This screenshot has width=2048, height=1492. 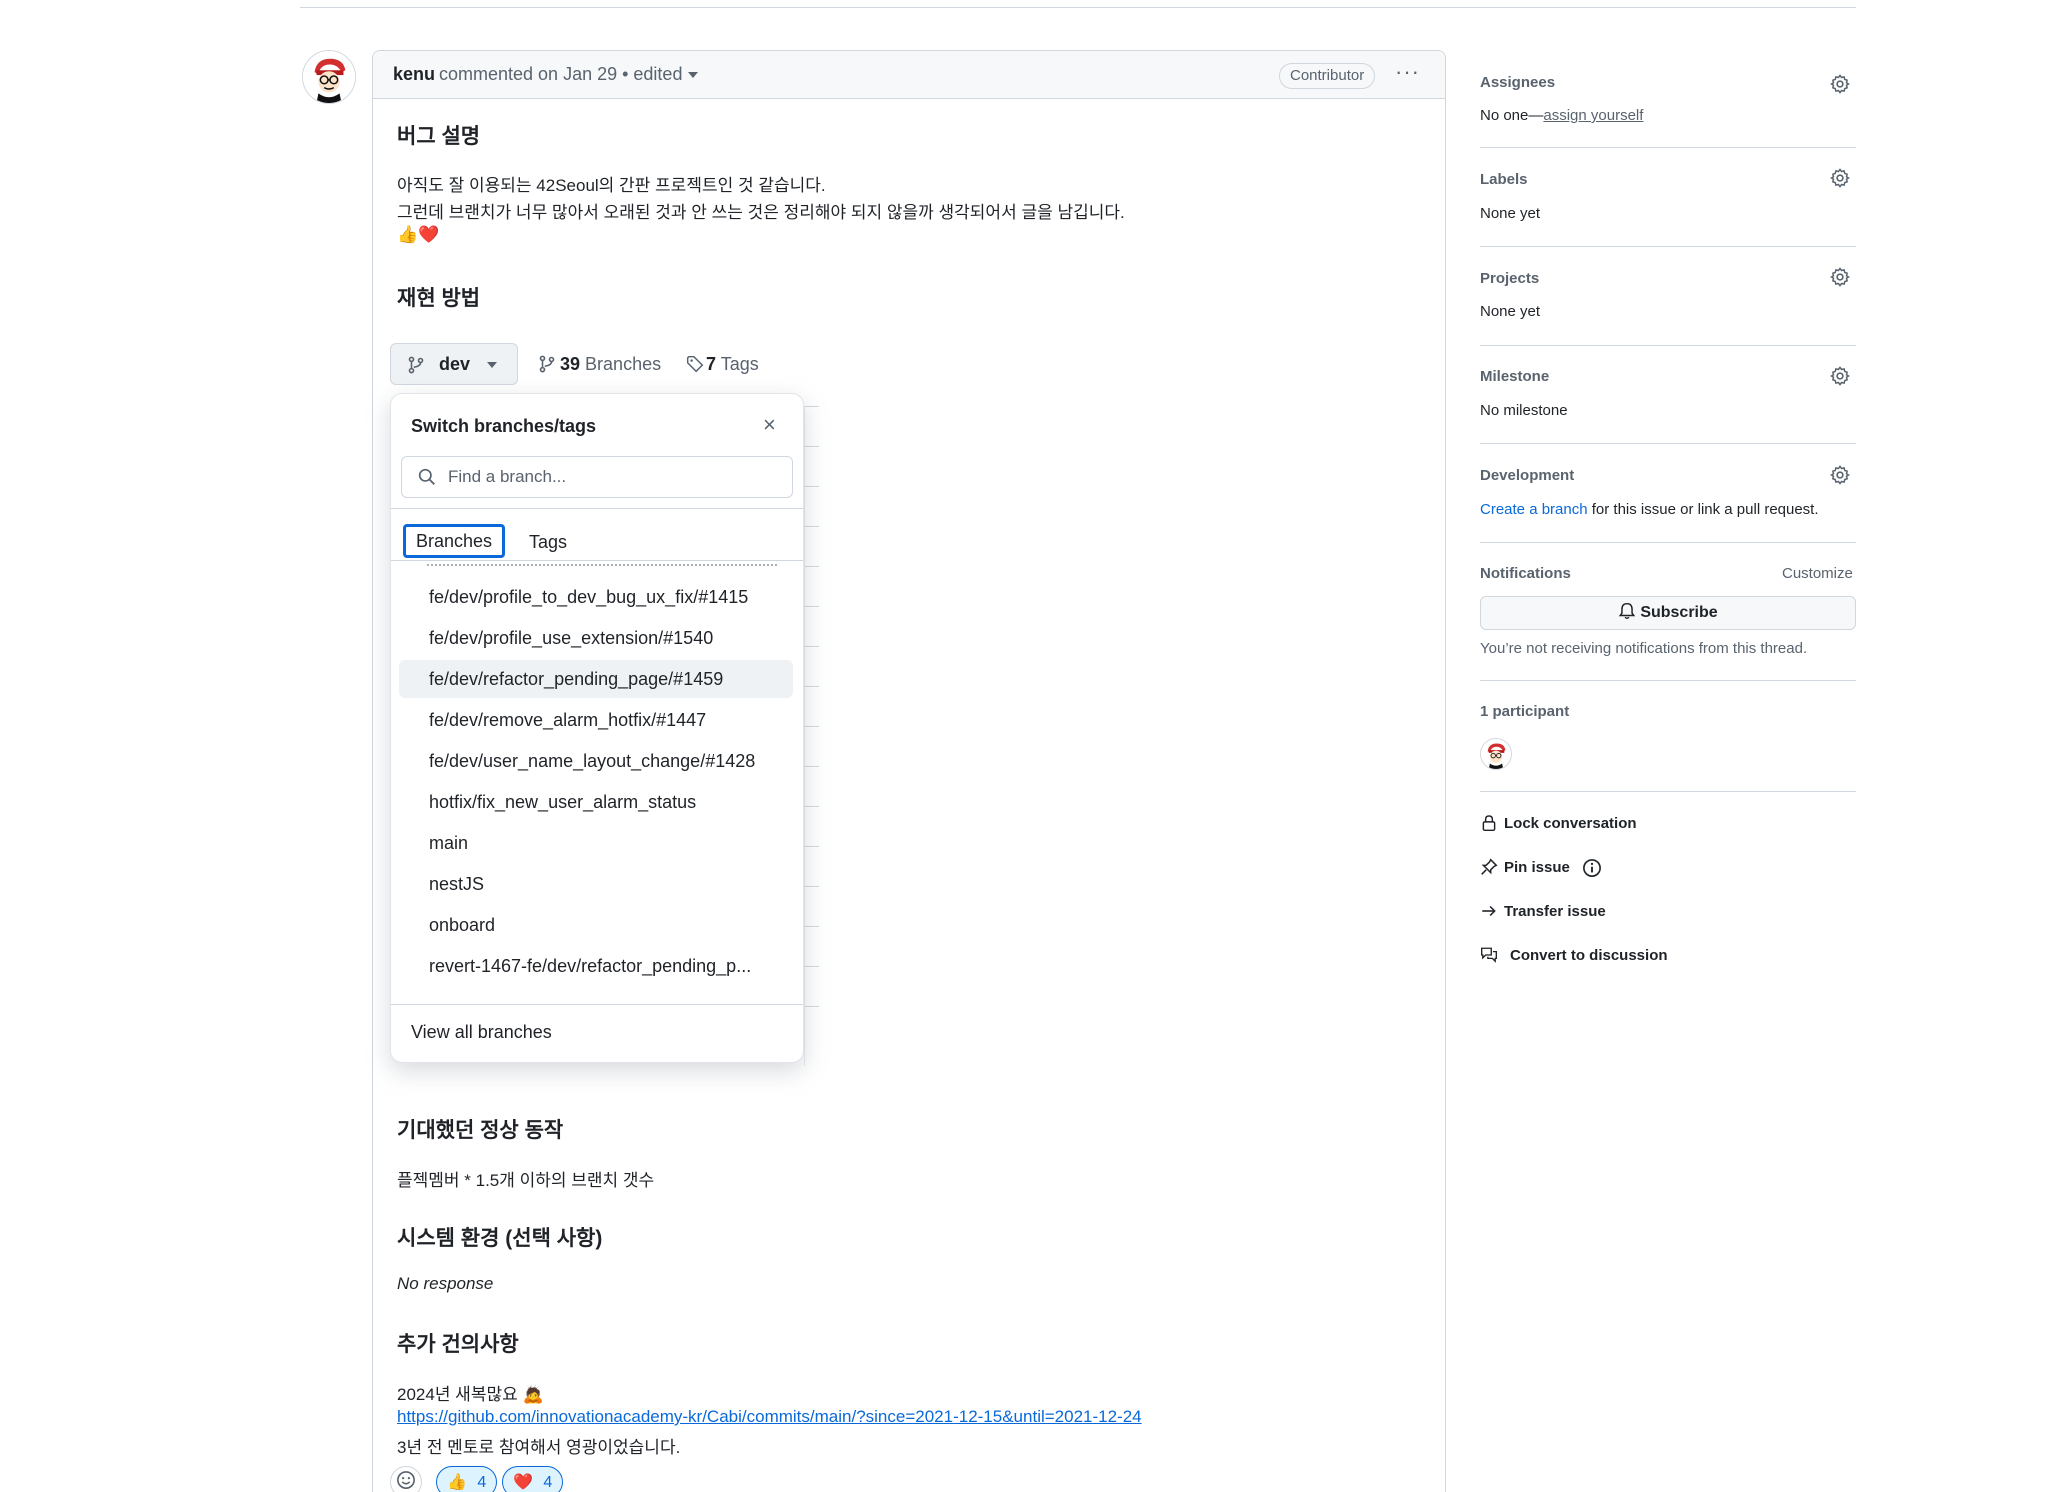 What do you see at coordinates (1510, 213) in the screenshot?
I see `labels-value: None yet` at bounding box center [1510, 213].